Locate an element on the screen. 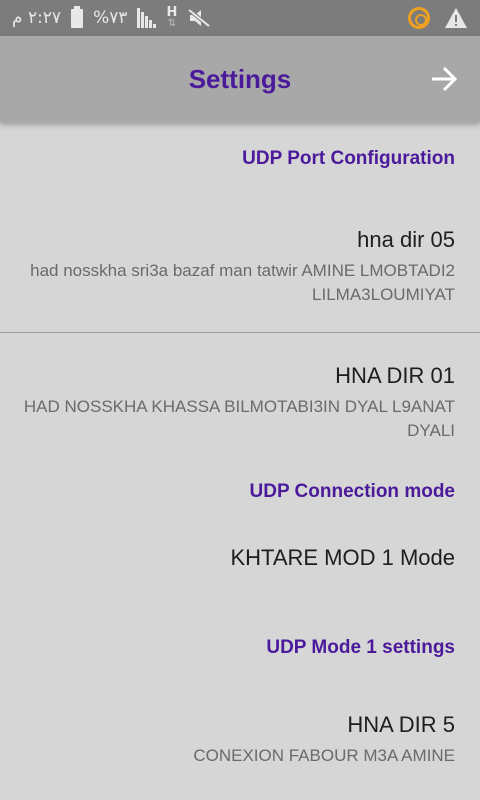 Image resolution: width=480 pixels, height=800 pixels. warning-icon is located at coordinates (456, 18).